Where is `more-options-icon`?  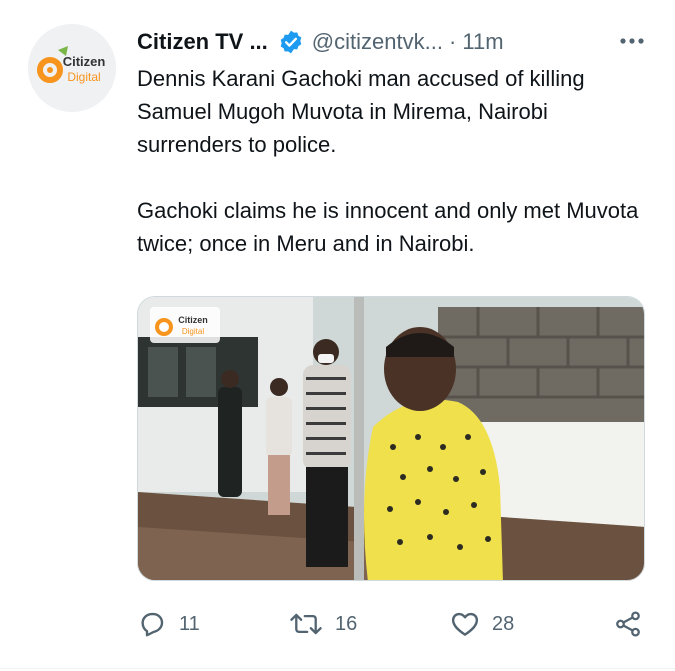
more-options-icon is located at coordinates (632, 41).